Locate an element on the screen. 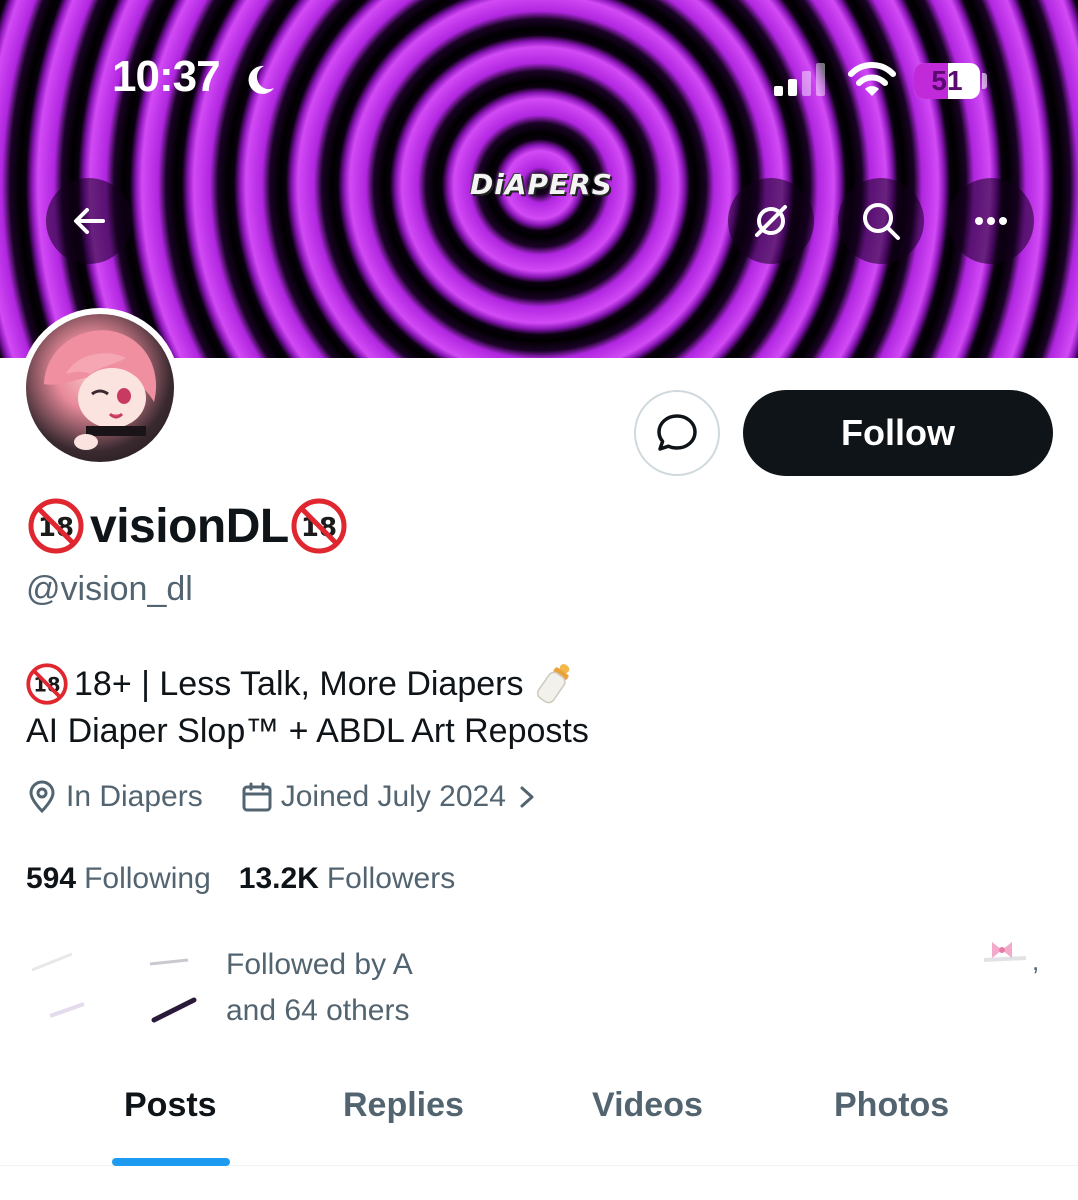  location-item: In Diapers is located at coordinates (114, 797).